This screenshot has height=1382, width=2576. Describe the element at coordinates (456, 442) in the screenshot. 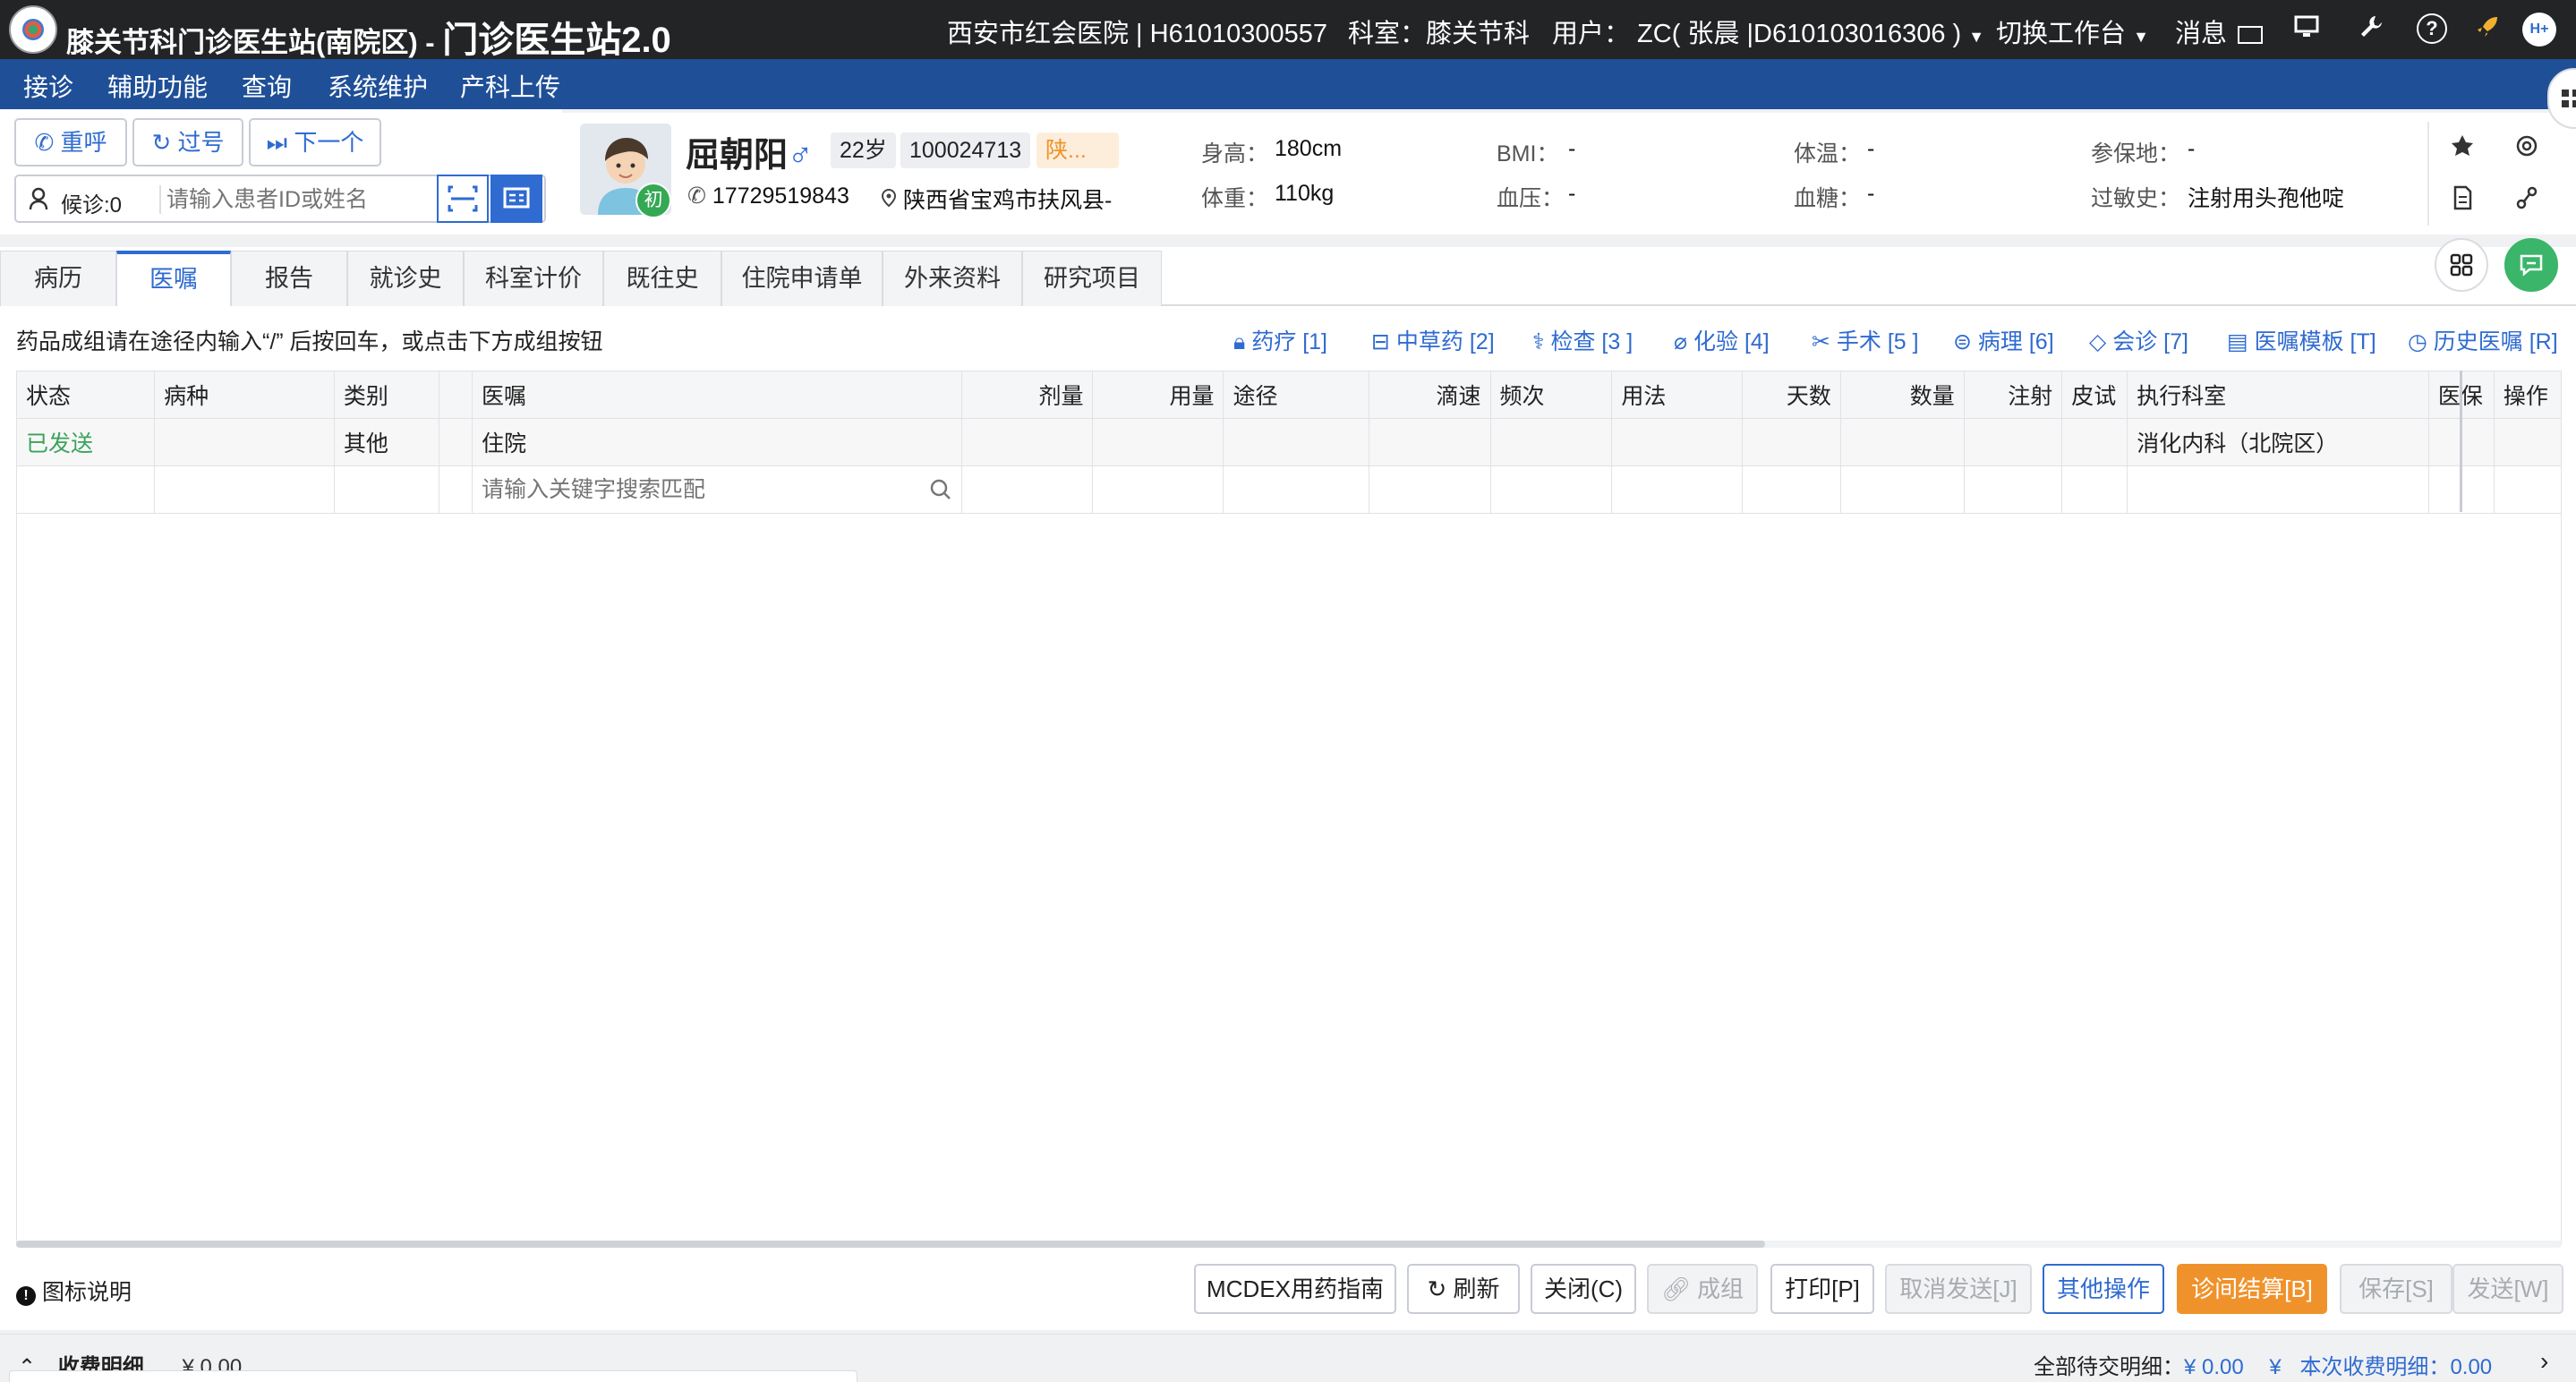

I see `row-group` at that location.